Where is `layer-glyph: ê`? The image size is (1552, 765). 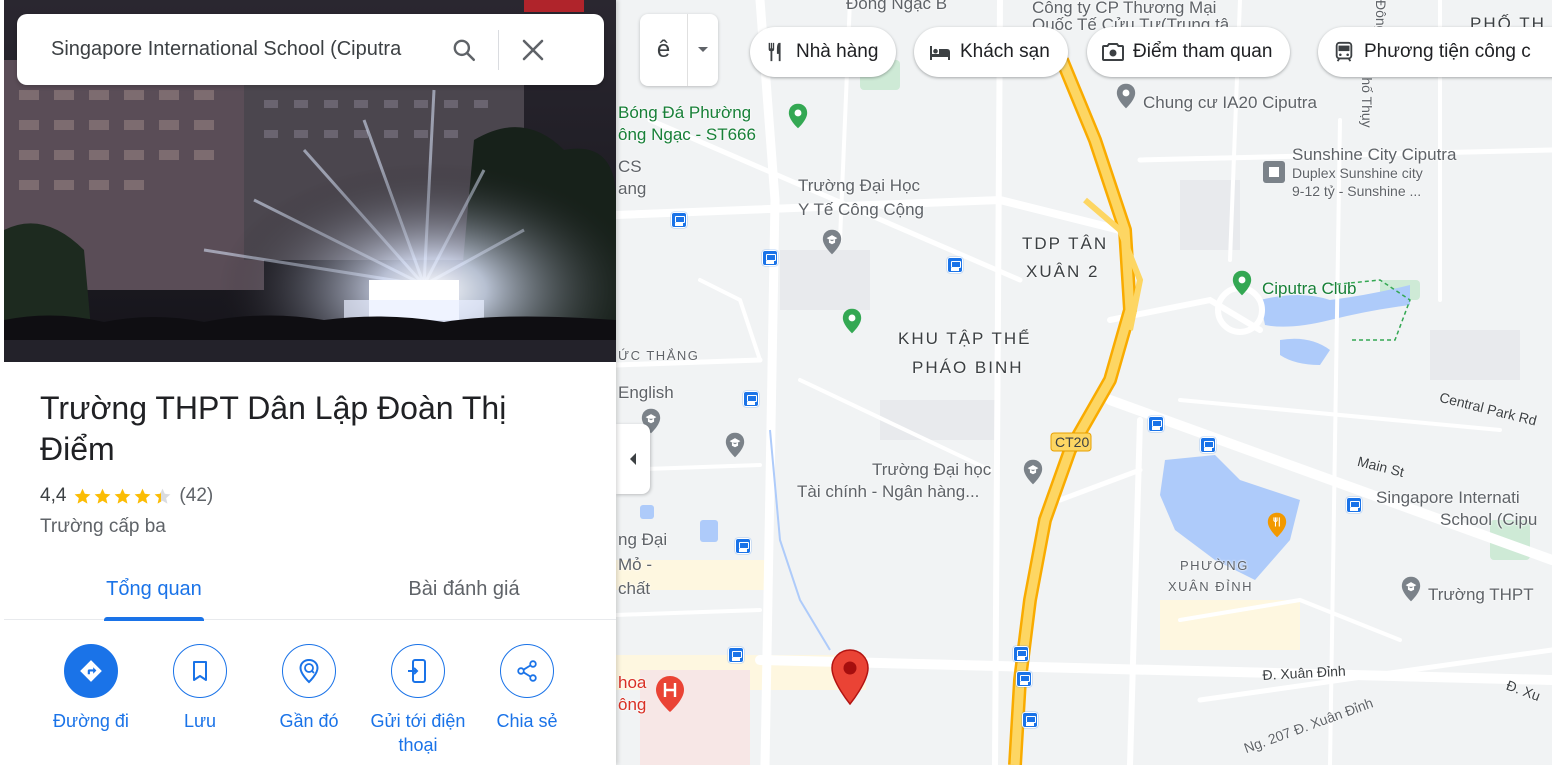
layer-glyph: ê is located at coordinates (663, 49).